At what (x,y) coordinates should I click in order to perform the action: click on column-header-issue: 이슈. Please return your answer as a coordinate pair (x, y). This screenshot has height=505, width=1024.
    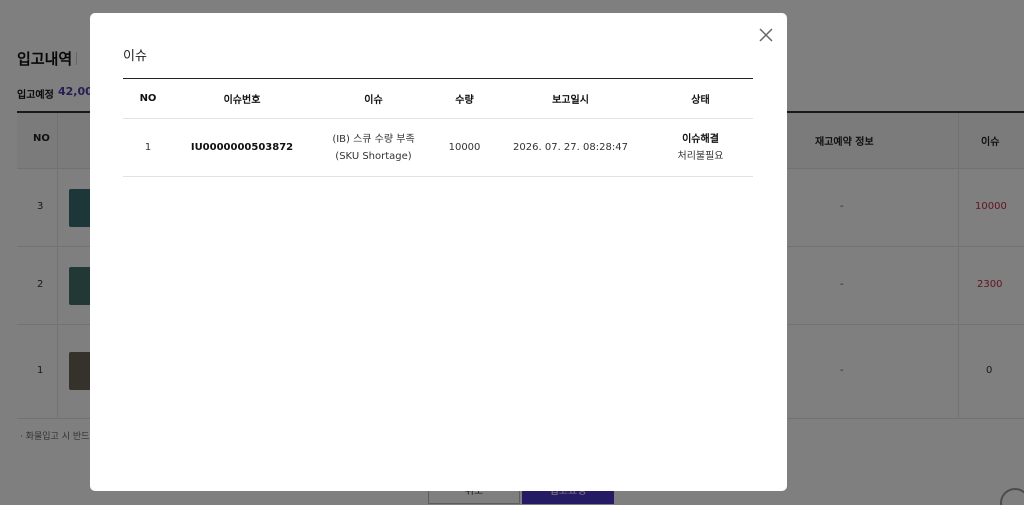
    Looking at the image, I should click on (373, 100).